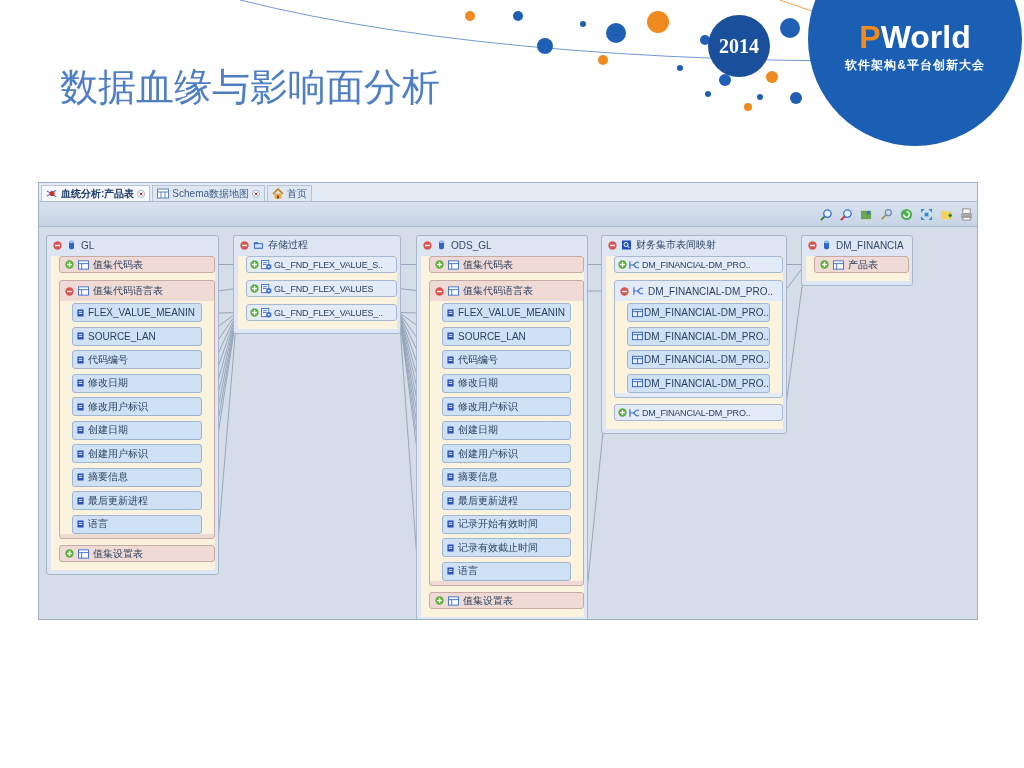  What do you see at coordinates (471, 245) in the screenshot?
I see `node-title: ODS_GL` at bounding box center [471, 245].